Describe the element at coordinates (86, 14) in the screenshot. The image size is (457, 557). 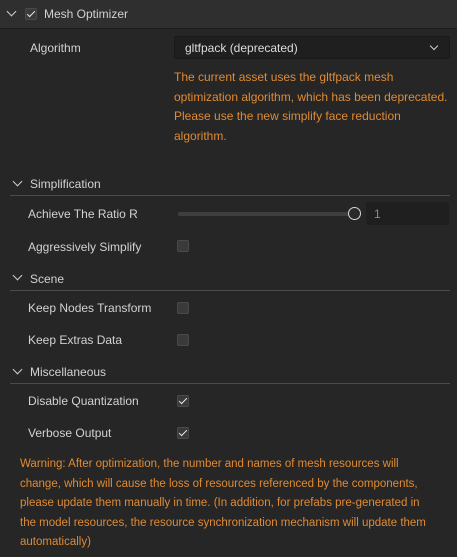
I see `mesh-optimizer-title: Mesh Optimizer` at that location.